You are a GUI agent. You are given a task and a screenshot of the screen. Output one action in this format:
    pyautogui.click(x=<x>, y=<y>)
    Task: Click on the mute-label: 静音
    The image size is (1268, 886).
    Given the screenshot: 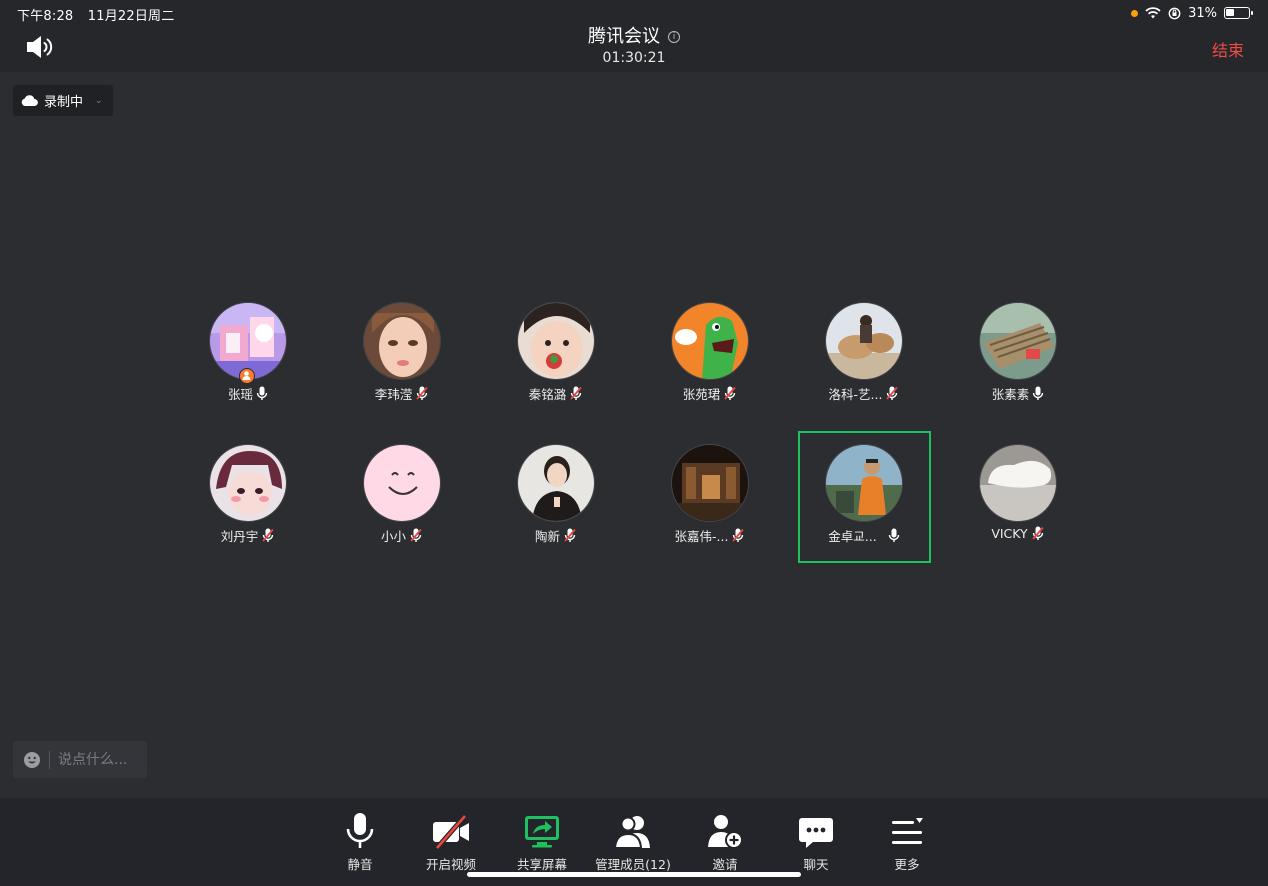 What is the action you would take?
    pyautogui.click(x=360, y=864)
    